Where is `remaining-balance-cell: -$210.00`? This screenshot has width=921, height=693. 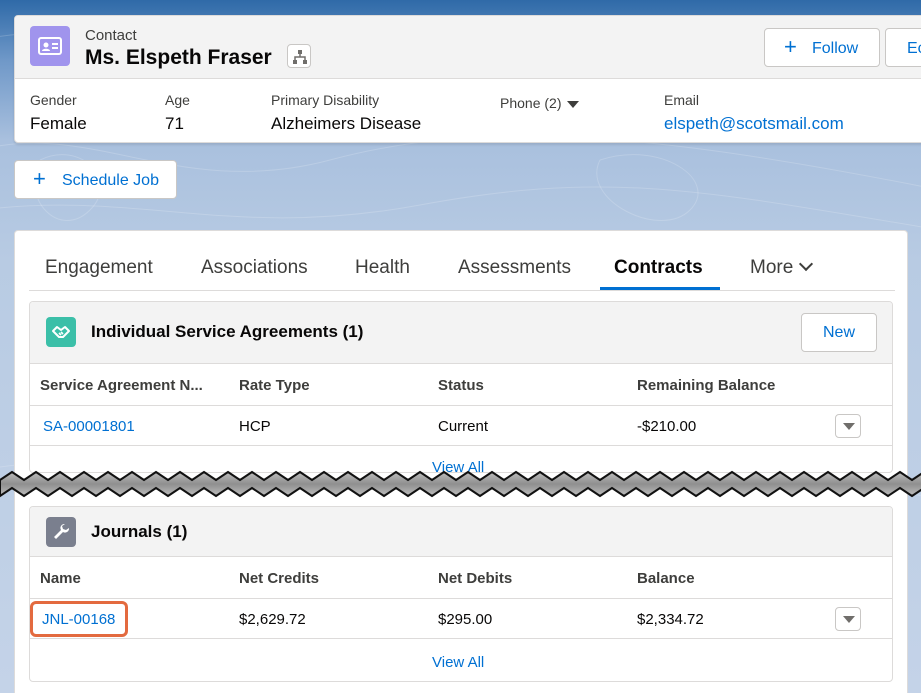 remaining-balance-cell: -$210.00 is located at coordinates (667, 426).